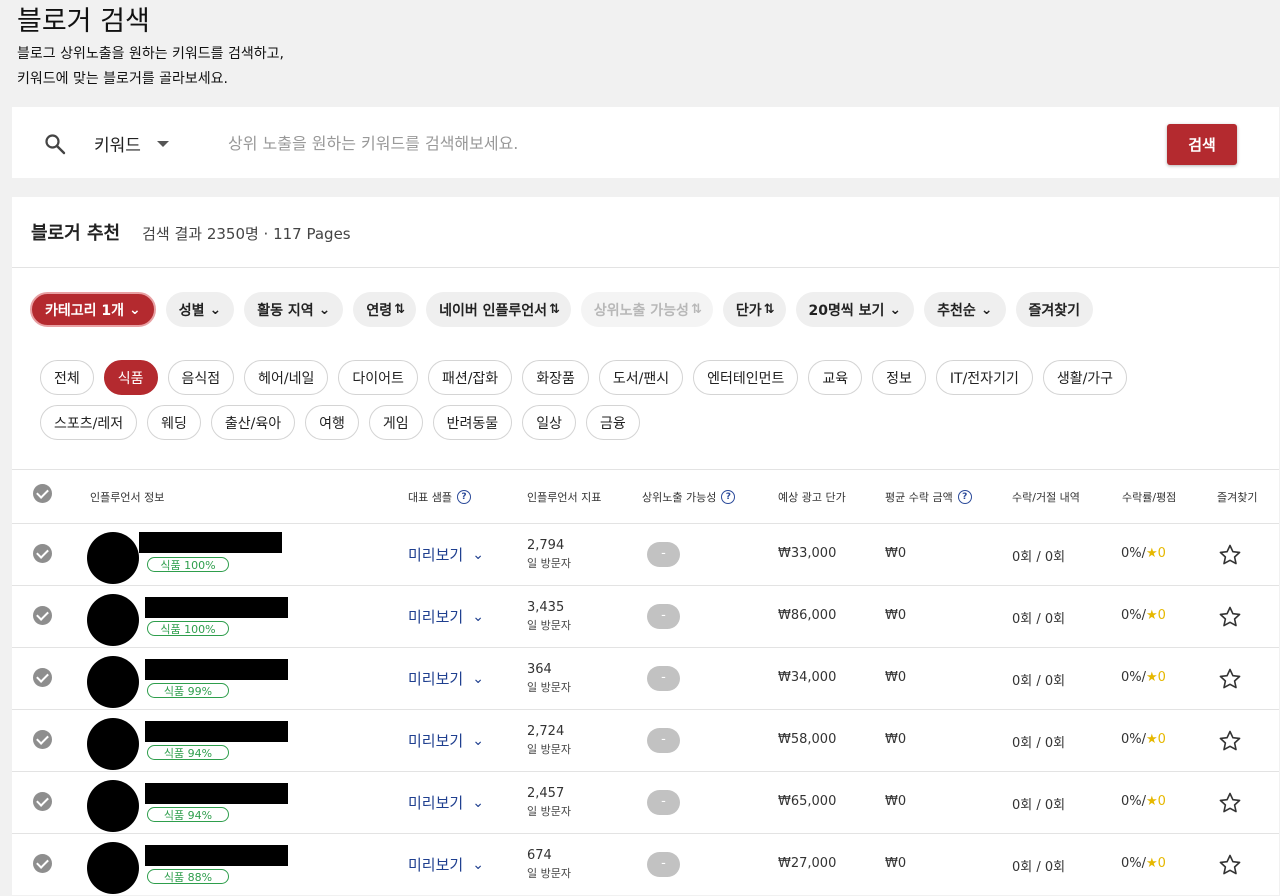  Describe the element at coordinates (549, 422) in the screenshot. I see `category-chip: 일상` at that location.